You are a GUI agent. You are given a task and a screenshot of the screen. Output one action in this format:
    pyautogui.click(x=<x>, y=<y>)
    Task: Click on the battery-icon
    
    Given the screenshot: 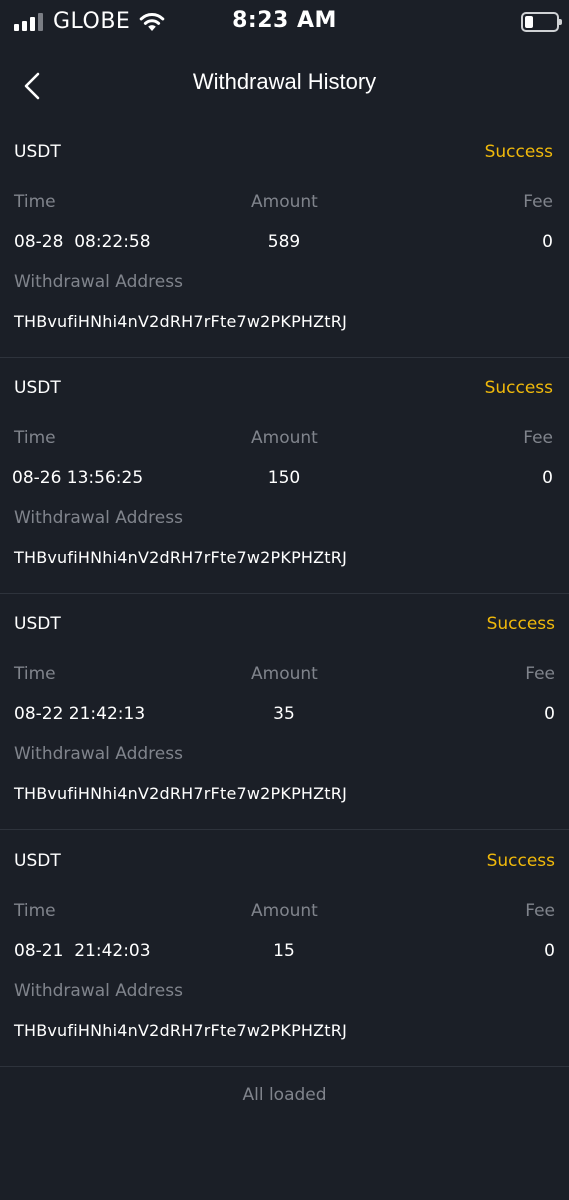 What is the action you would take?
    pyautogui.click(x=541, y=22)
    